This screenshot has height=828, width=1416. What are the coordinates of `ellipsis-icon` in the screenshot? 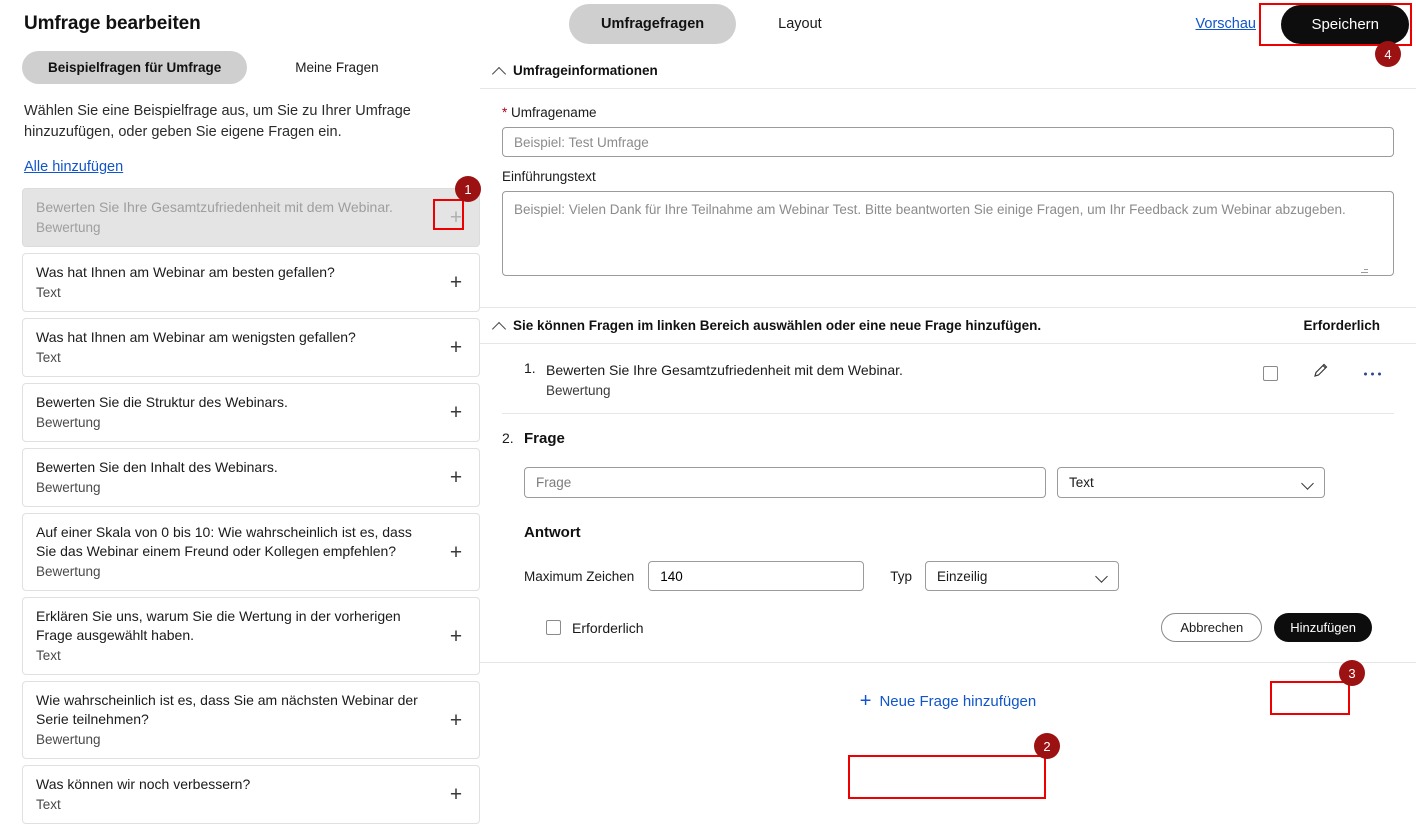 It's located at (1372, 373).